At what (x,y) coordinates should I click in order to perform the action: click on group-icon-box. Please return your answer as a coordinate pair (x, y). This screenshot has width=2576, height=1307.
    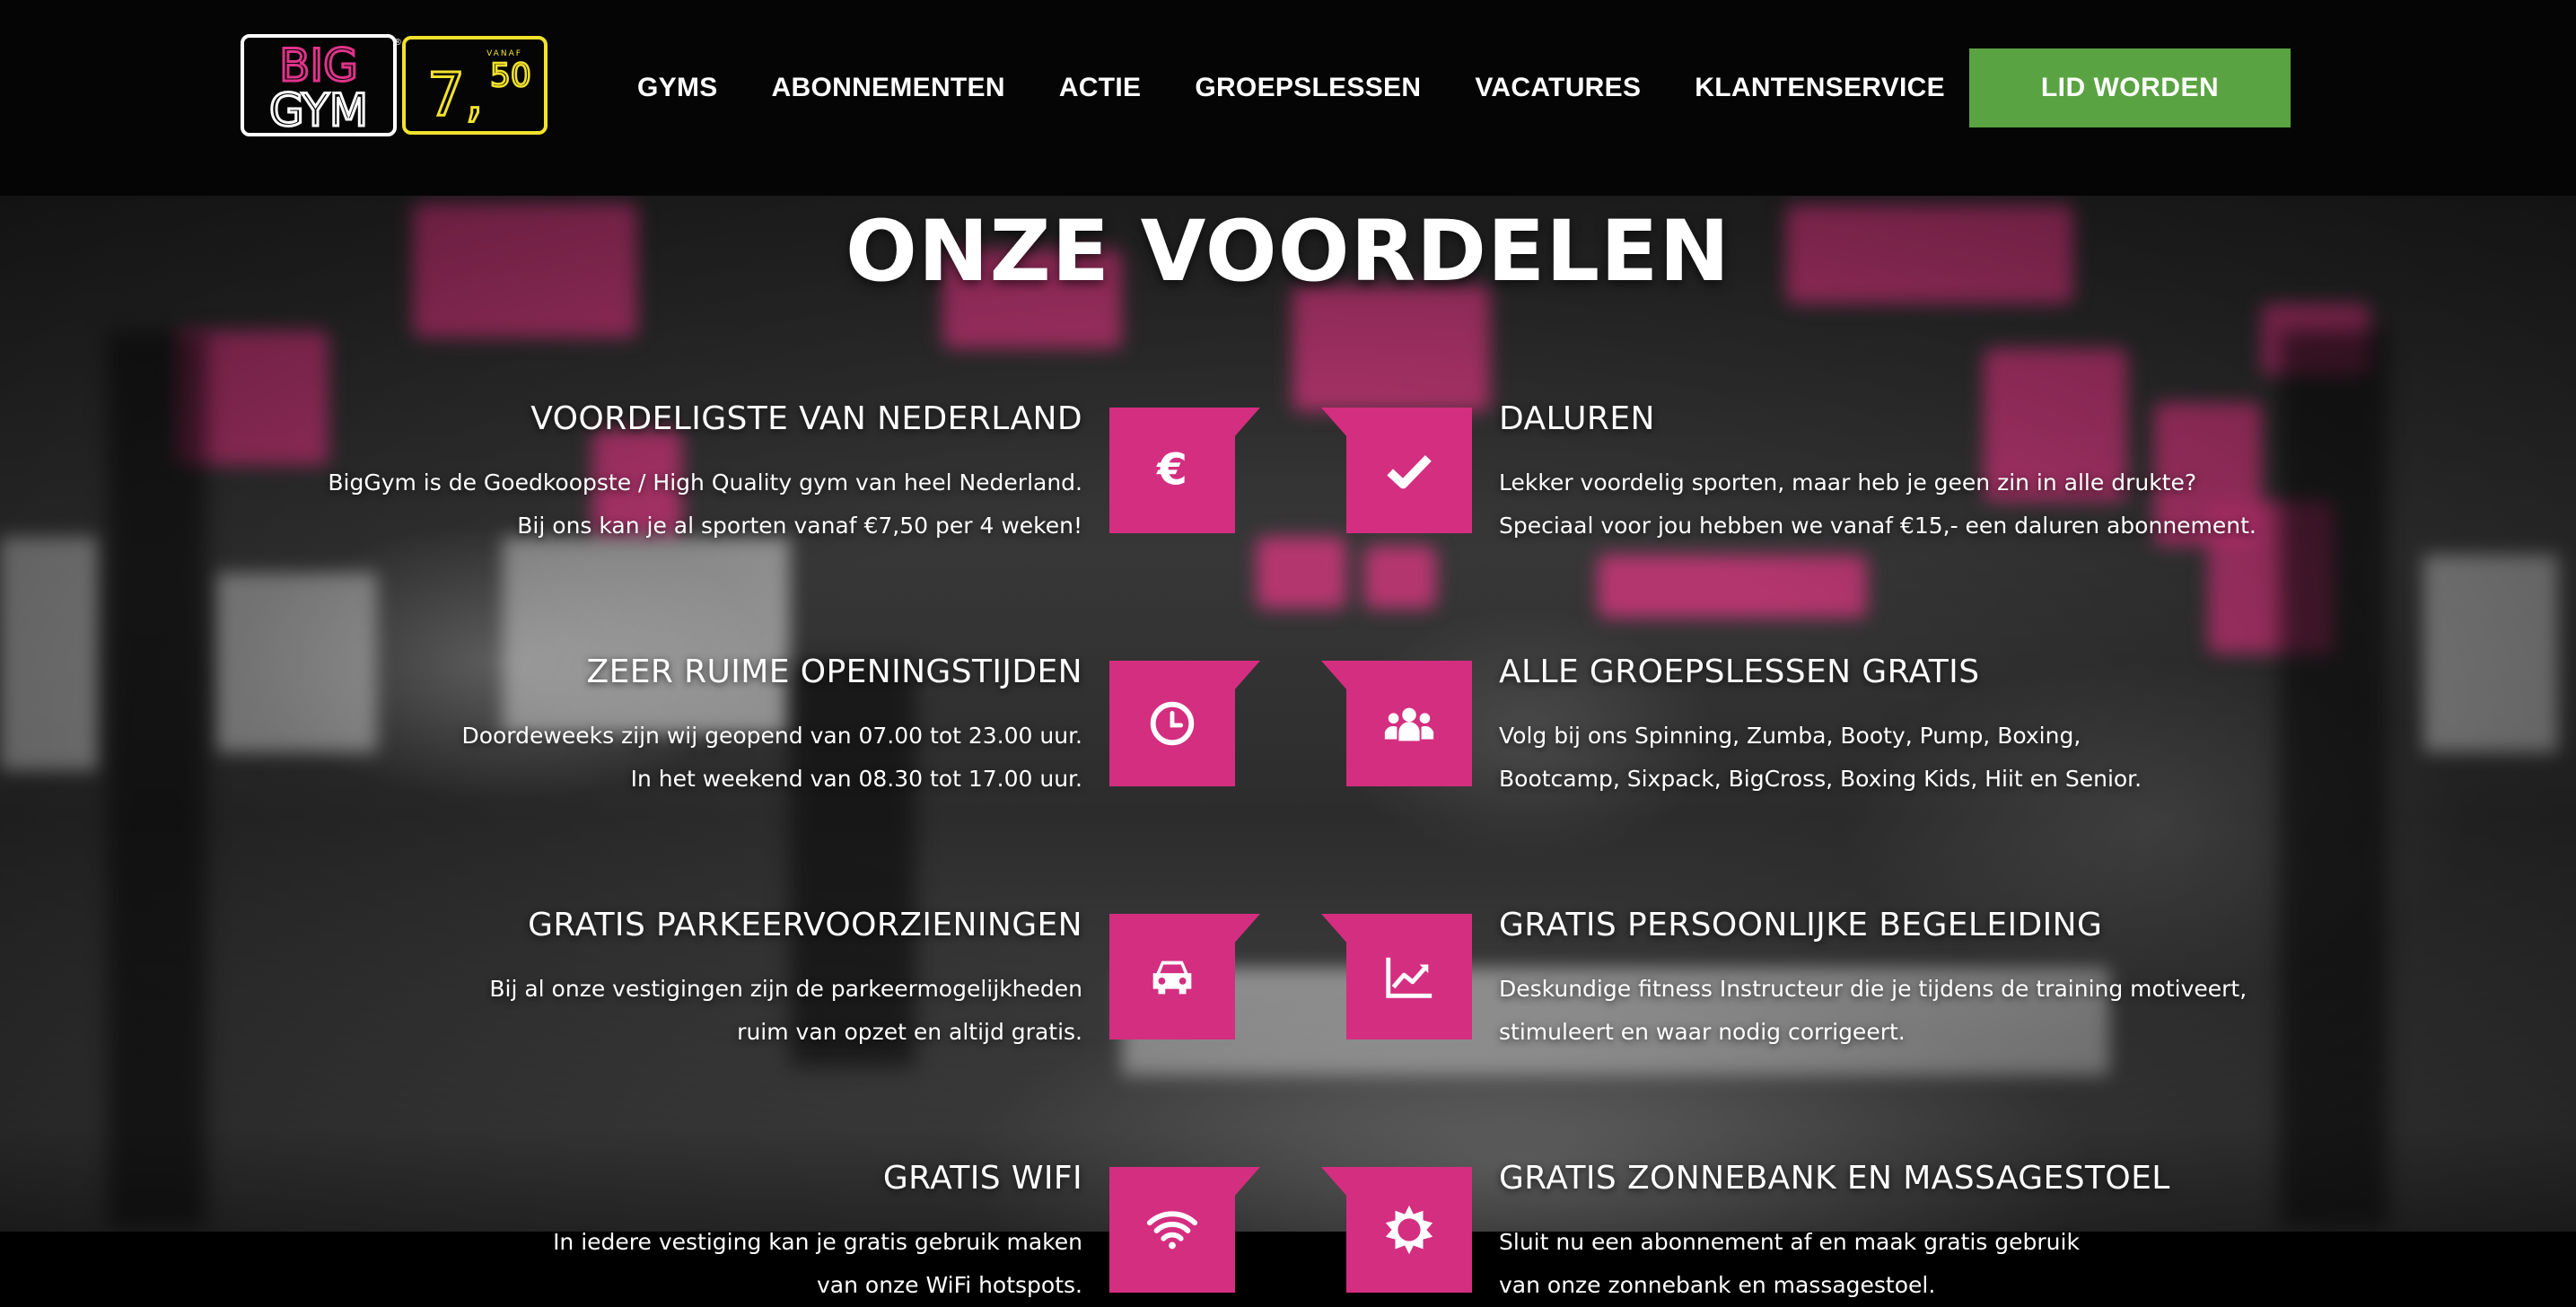
    Looking at the image, I should click on (1396, 723).